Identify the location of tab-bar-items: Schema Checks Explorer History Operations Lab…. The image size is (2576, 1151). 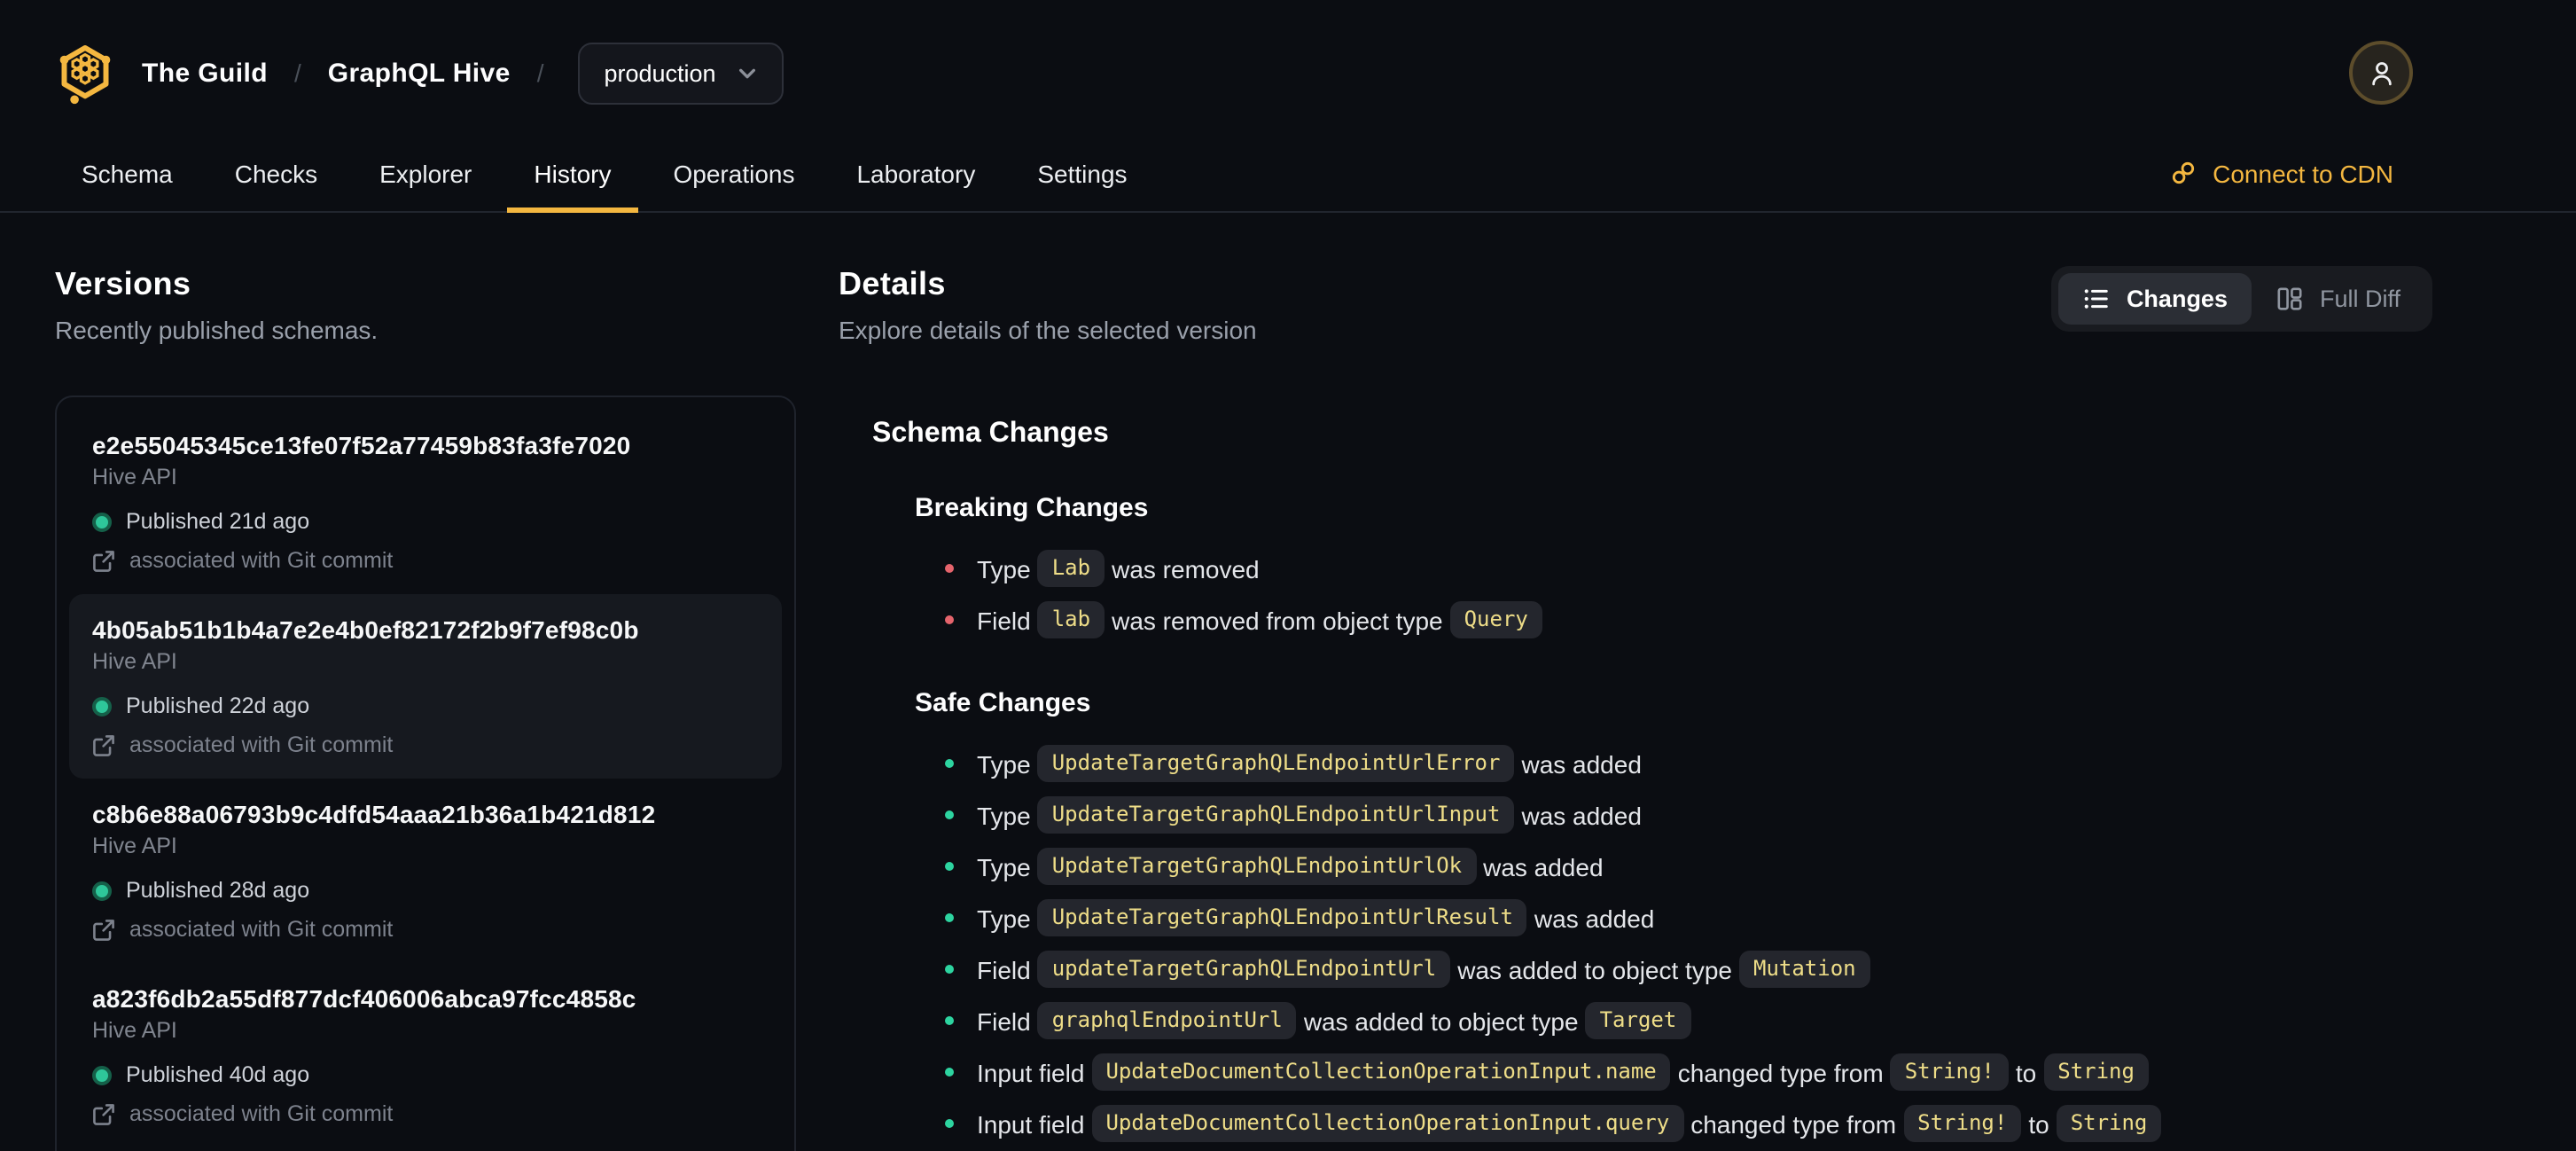
(609, 174).